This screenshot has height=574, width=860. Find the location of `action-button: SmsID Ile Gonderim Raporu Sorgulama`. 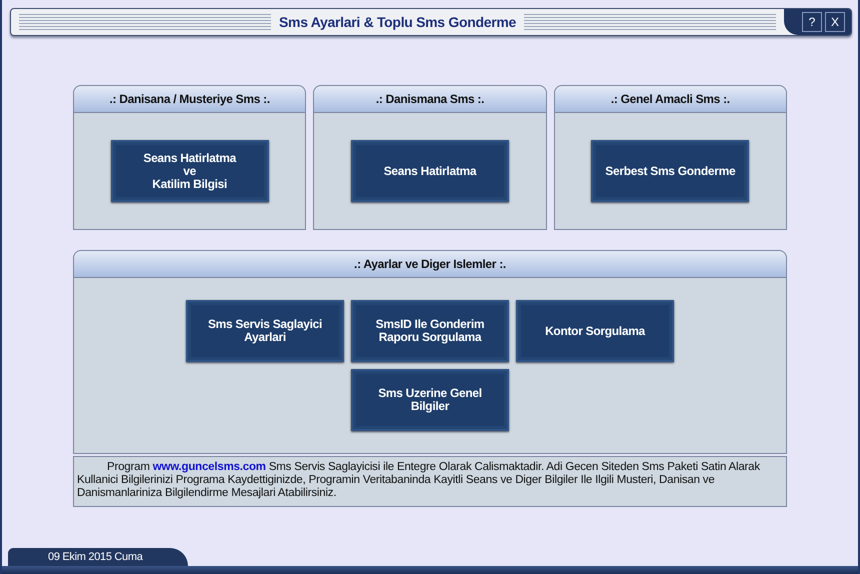

action-button: SmsID Ile Gonderim Raporu Sorgulama is located at coordinates (430, 331).